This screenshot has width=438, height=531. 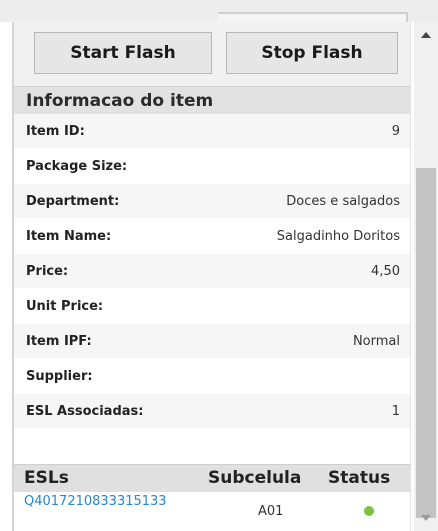 I want to click on flash-button-bar: Start Flash Stop Flash, so click(x=212, y=54).